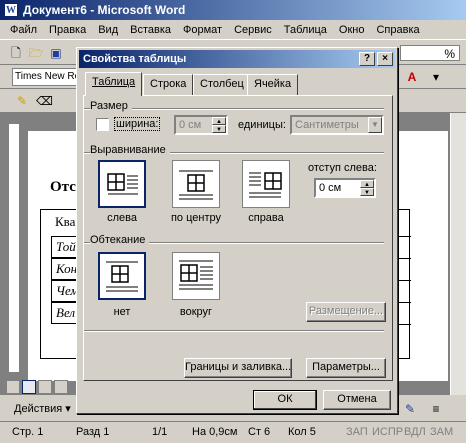  What do you see at coordinates (111, 106) in the screenshot?
I see `size-group-label: Размер` at bounding box center [111, 106].